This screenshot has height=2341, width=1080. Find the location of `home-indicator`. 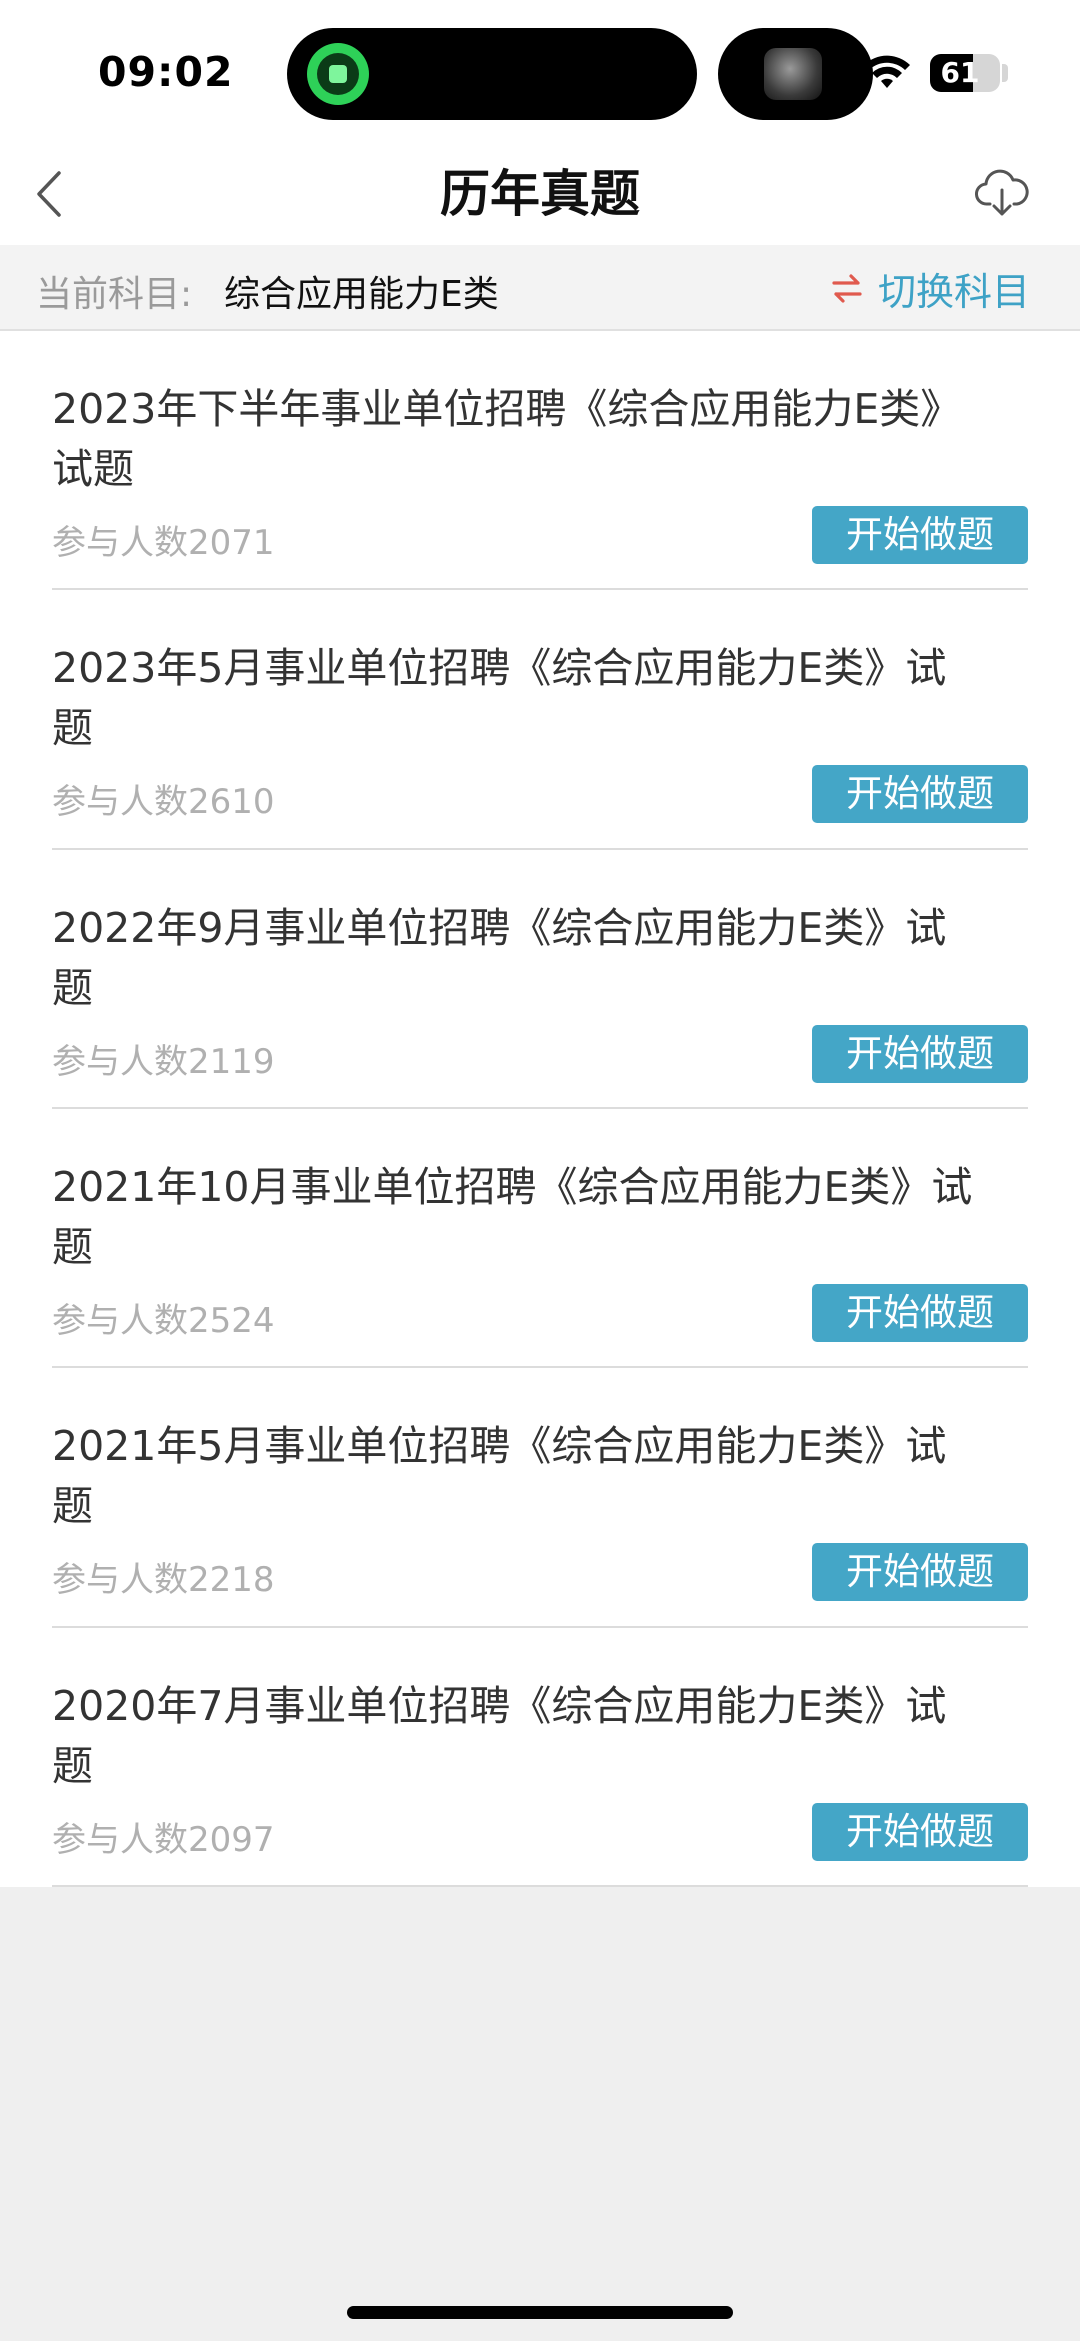

home-indicator is located at coordinates (540, 2312).